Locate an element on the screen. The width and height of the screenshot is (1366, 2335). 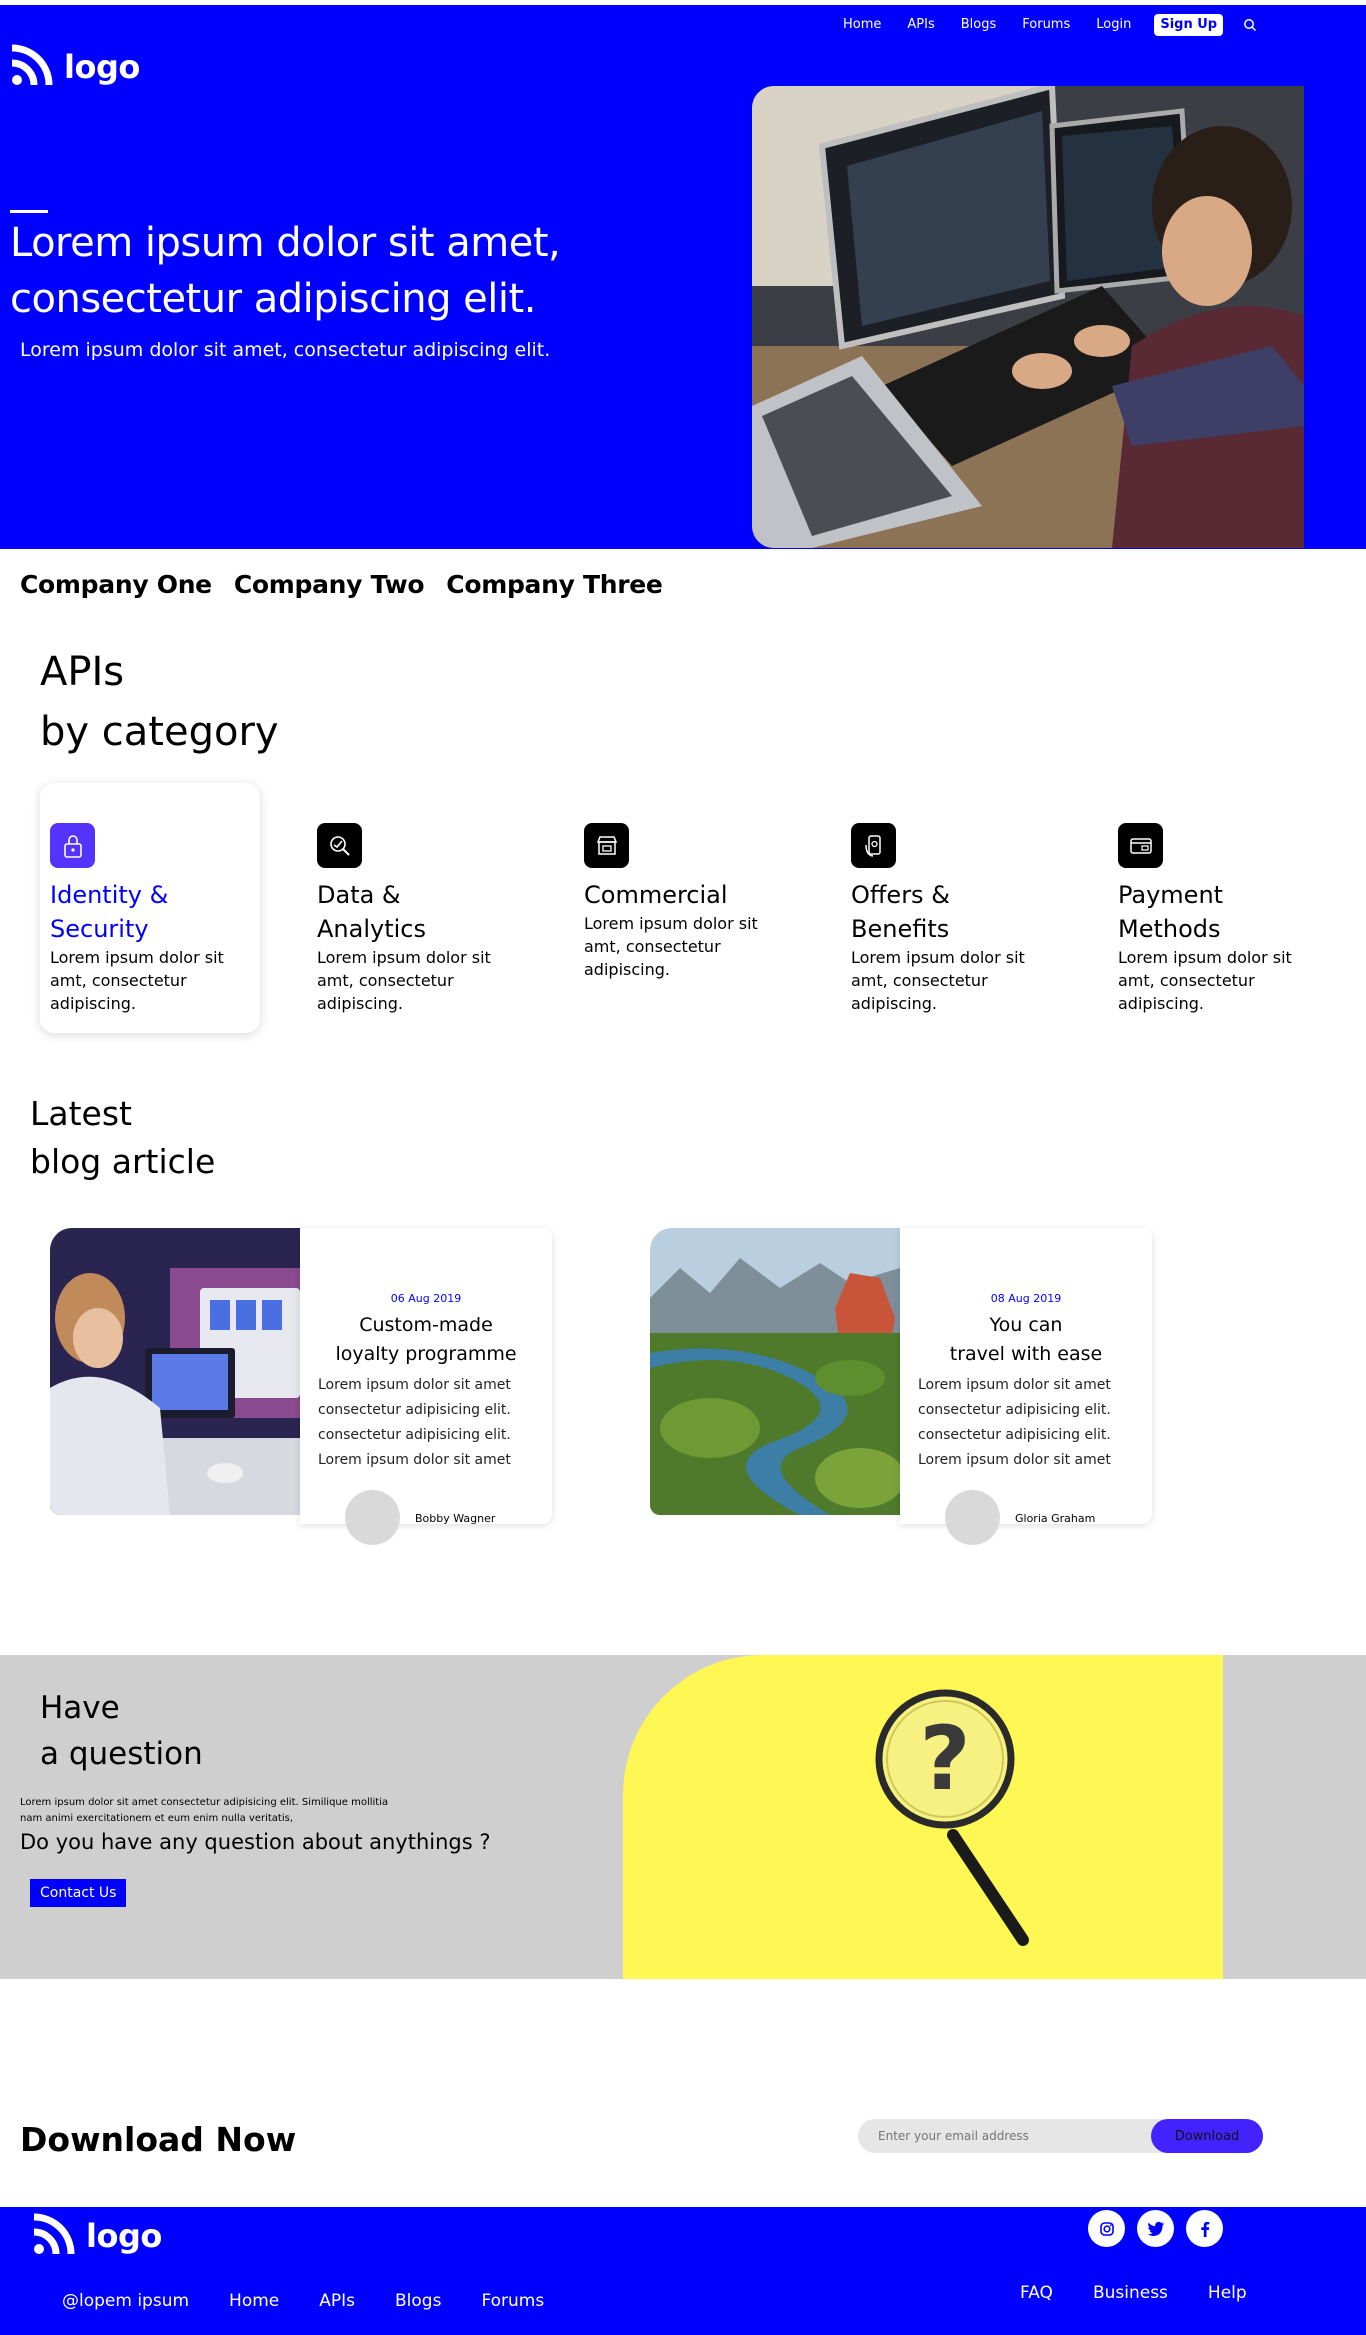
category-name: Commercial is located at coordinates (669, 895).